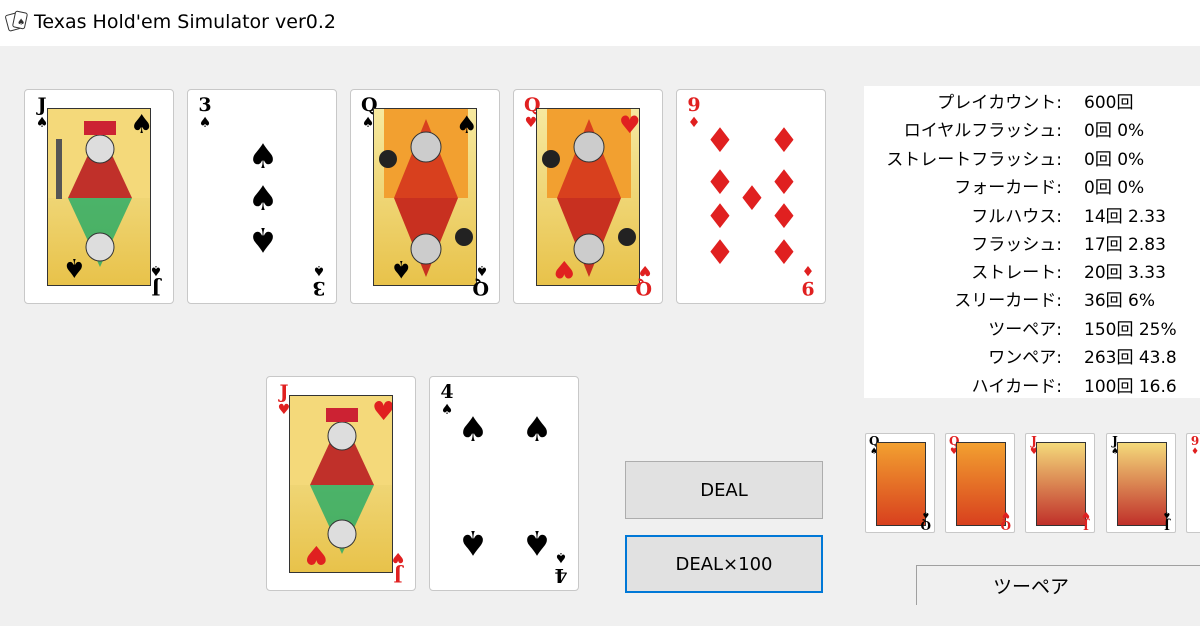 The image size is (1200, 626). I want to click on cards-app-icon: ♠, so click(16, 21).